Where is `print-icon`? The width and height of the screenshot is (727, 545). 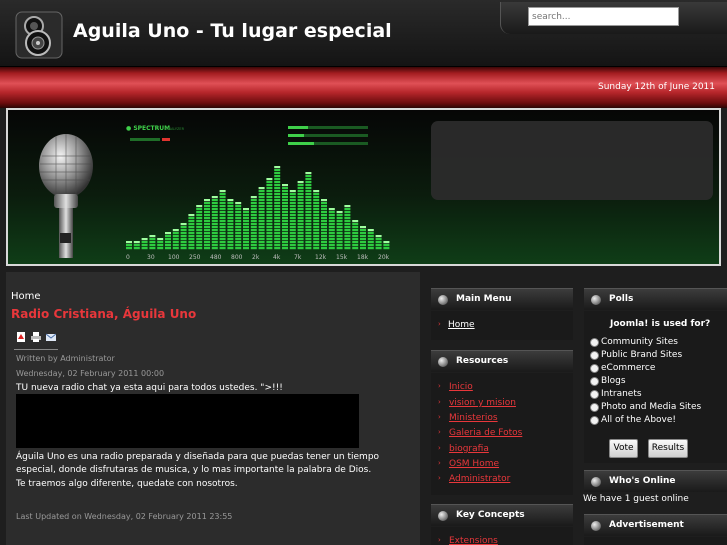 print-icon is located at coordinates (36, 337).